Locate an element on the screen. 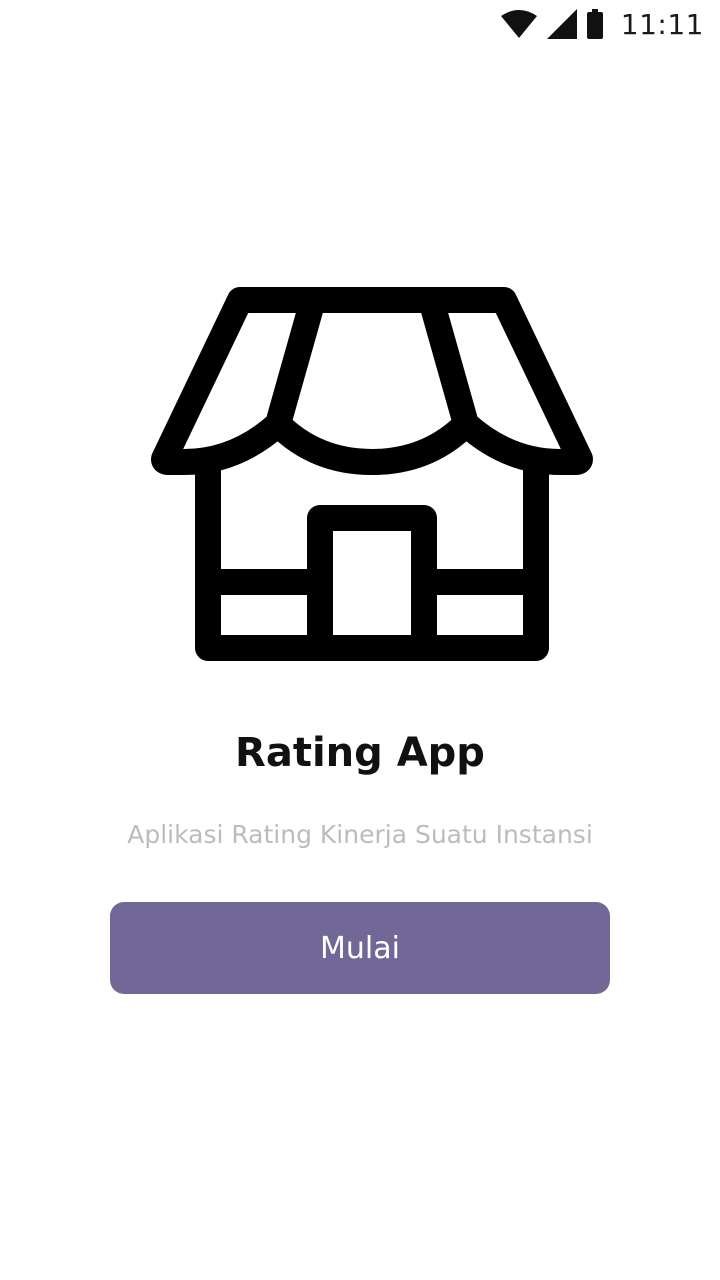 The width and height of the screenshot is (720, 1280). app-title: Rating App is located at coordinates (360, 753).